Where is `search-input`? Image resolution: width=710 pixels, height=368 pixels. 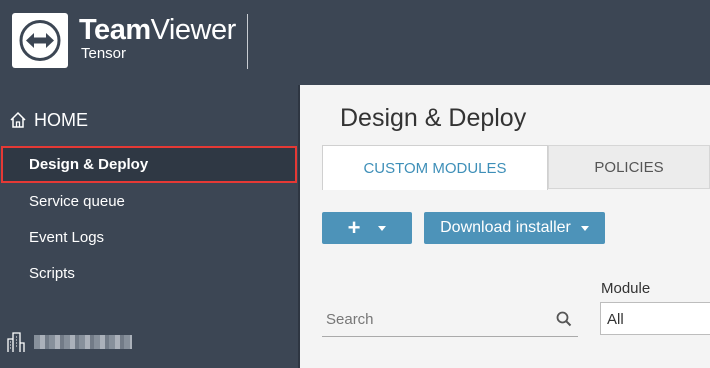 search-input is located at coordinates (434, 319).